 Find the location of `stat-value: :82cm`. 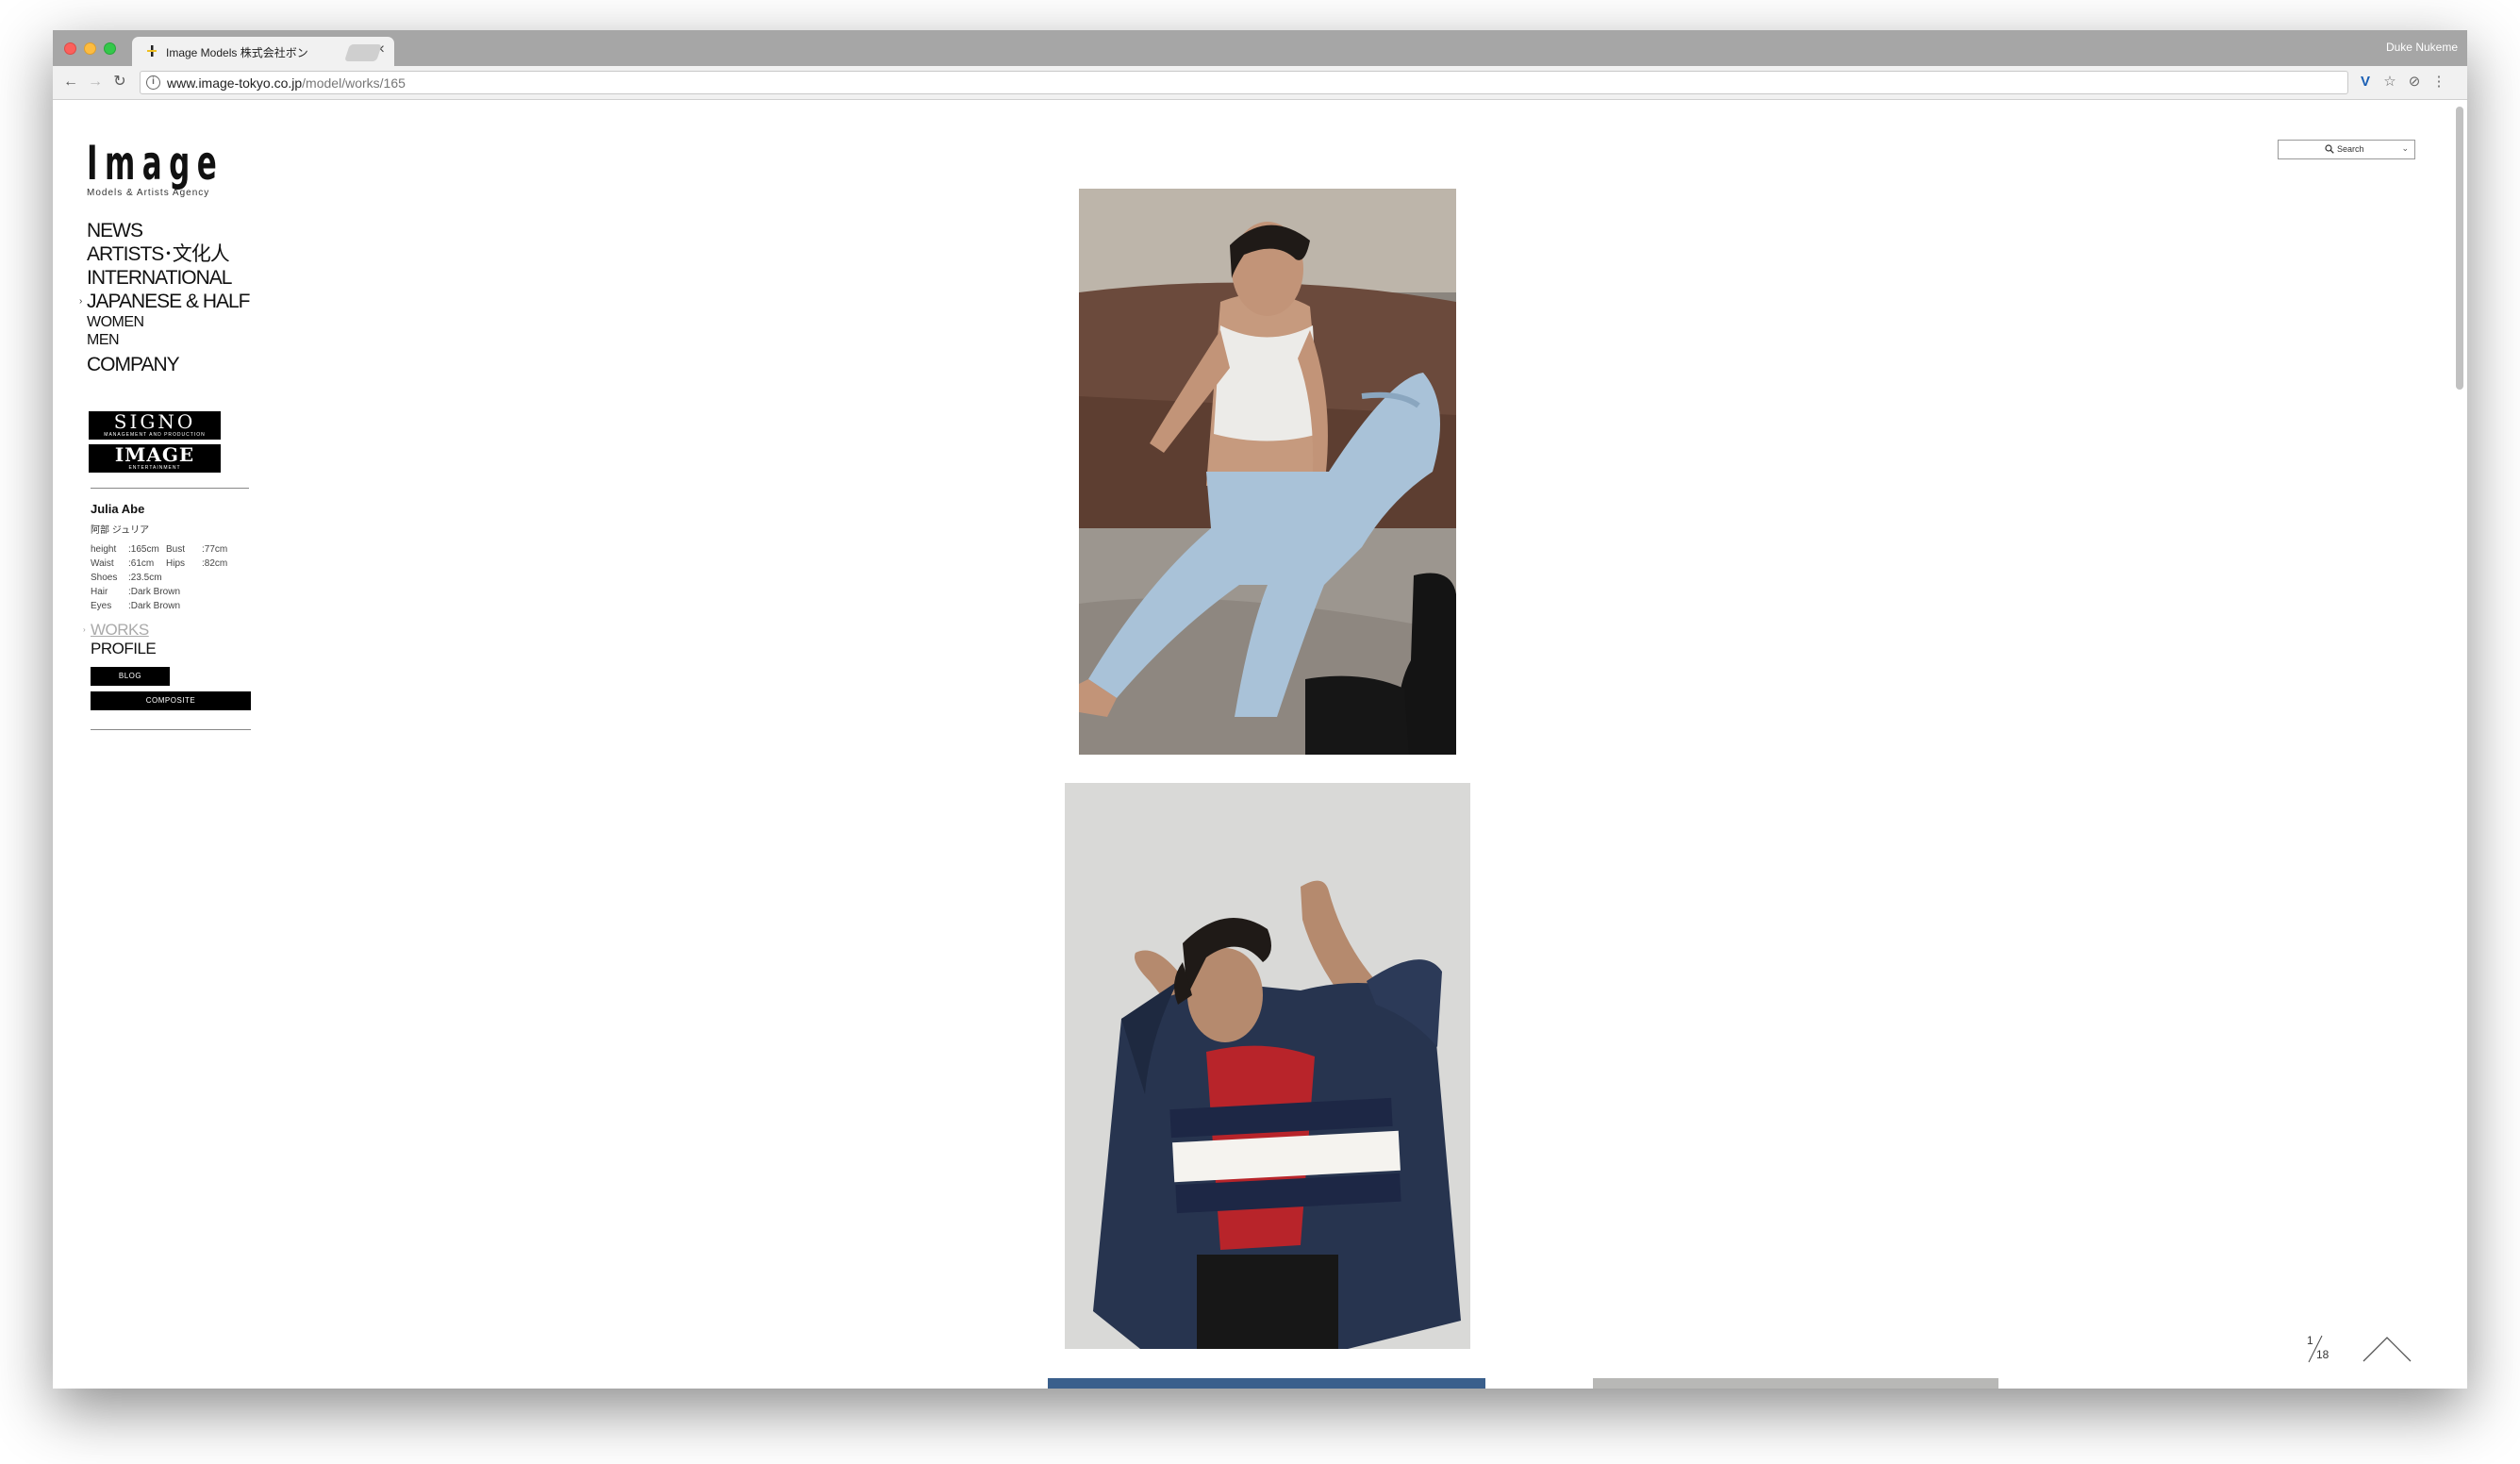

stat-value: :82cm is located at coordinates (215, 563).